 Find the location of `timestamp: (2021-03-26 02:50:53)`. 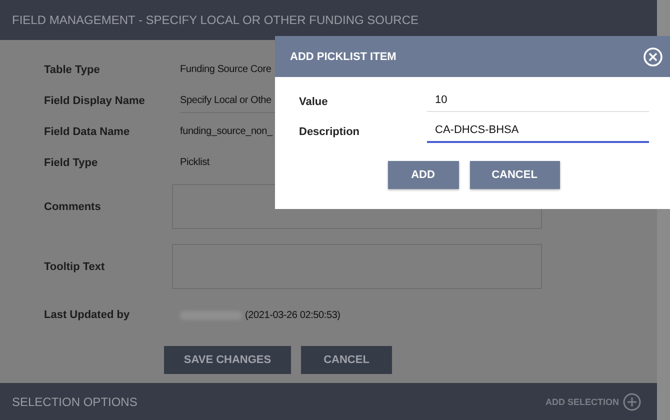

timestamp: (2021-03-26 02:50:53) is located at coordinates (292, 315).